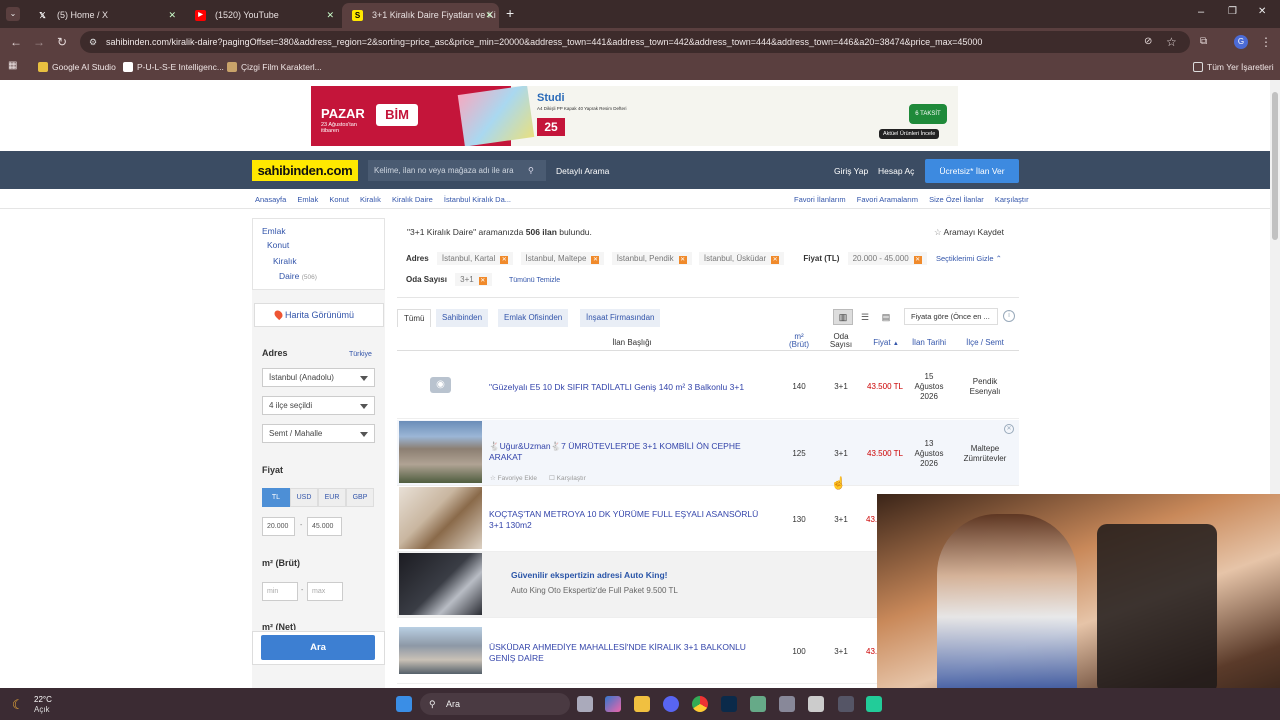 This screenshot has height=720, width=1280. Describe the element at coordinates (93, 42) in the screenshot. I see `site-info-icon: ⚙` at that location.